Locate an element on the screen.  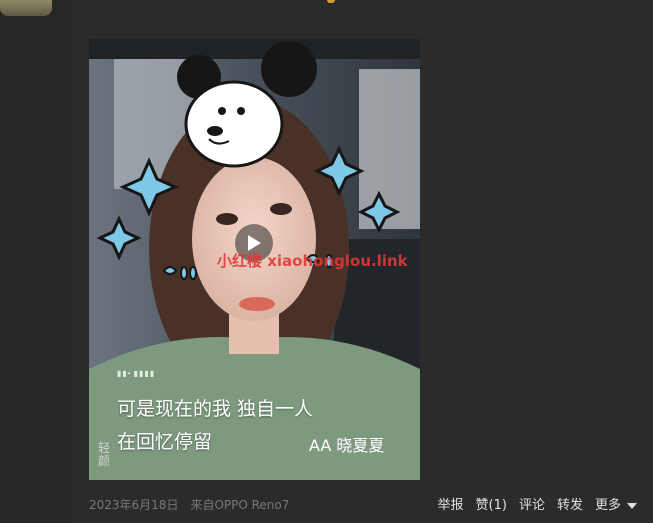
comment-button: 评论 is located at coordinates (532, 503).